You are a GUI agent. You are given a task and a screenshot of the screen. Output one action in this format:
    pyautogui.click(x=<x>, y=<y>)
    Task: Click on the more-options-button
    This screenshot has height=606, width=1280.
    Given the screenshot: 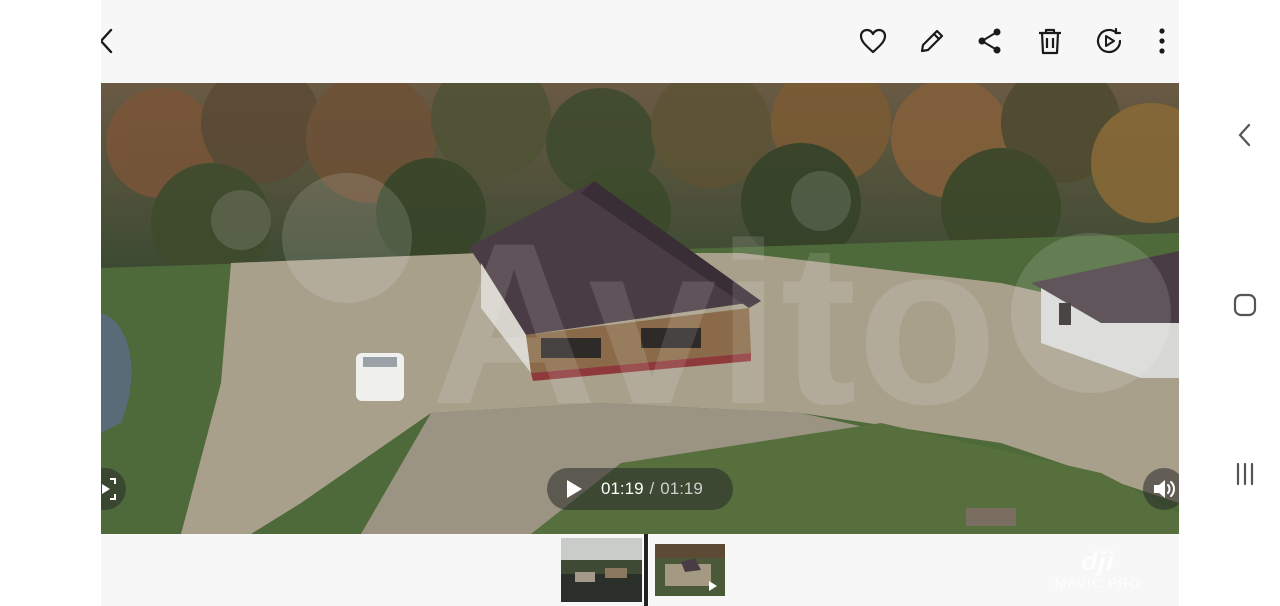 What is the action you would take?
    pyautogui.click(x=1160, y=41)
    